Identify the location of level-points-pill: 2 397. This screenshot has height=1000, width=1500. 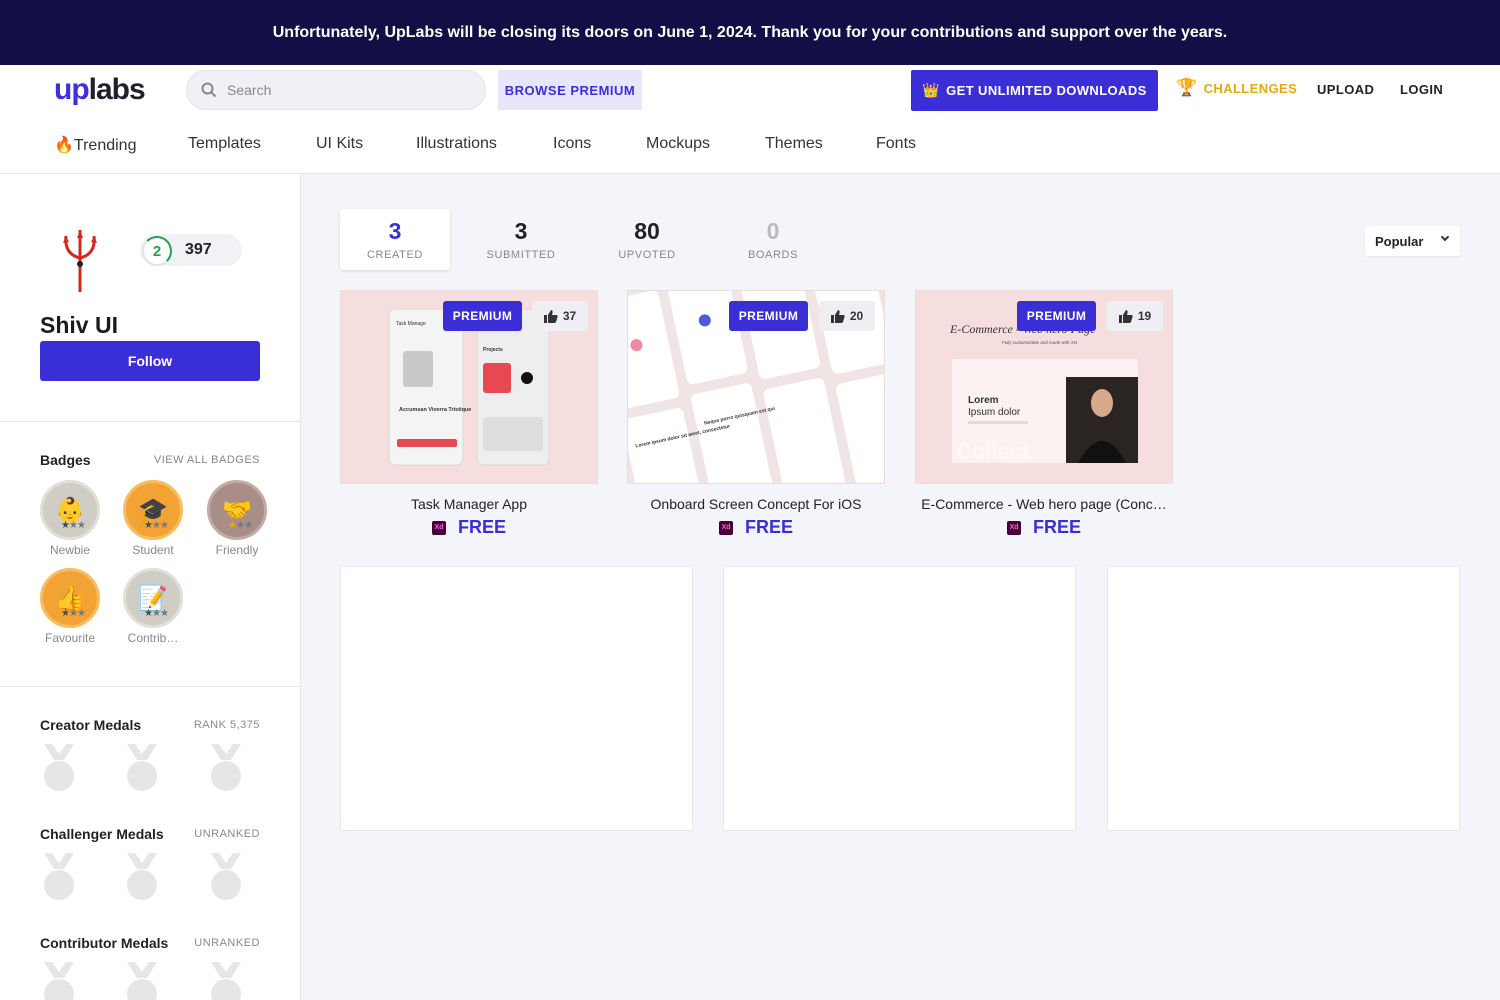
(191, 250).